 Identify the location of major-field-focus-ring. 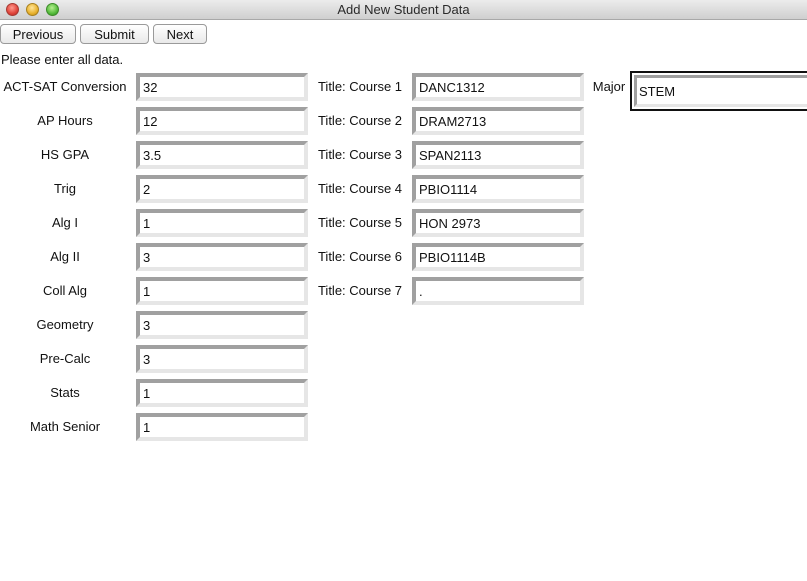
(718, 91).